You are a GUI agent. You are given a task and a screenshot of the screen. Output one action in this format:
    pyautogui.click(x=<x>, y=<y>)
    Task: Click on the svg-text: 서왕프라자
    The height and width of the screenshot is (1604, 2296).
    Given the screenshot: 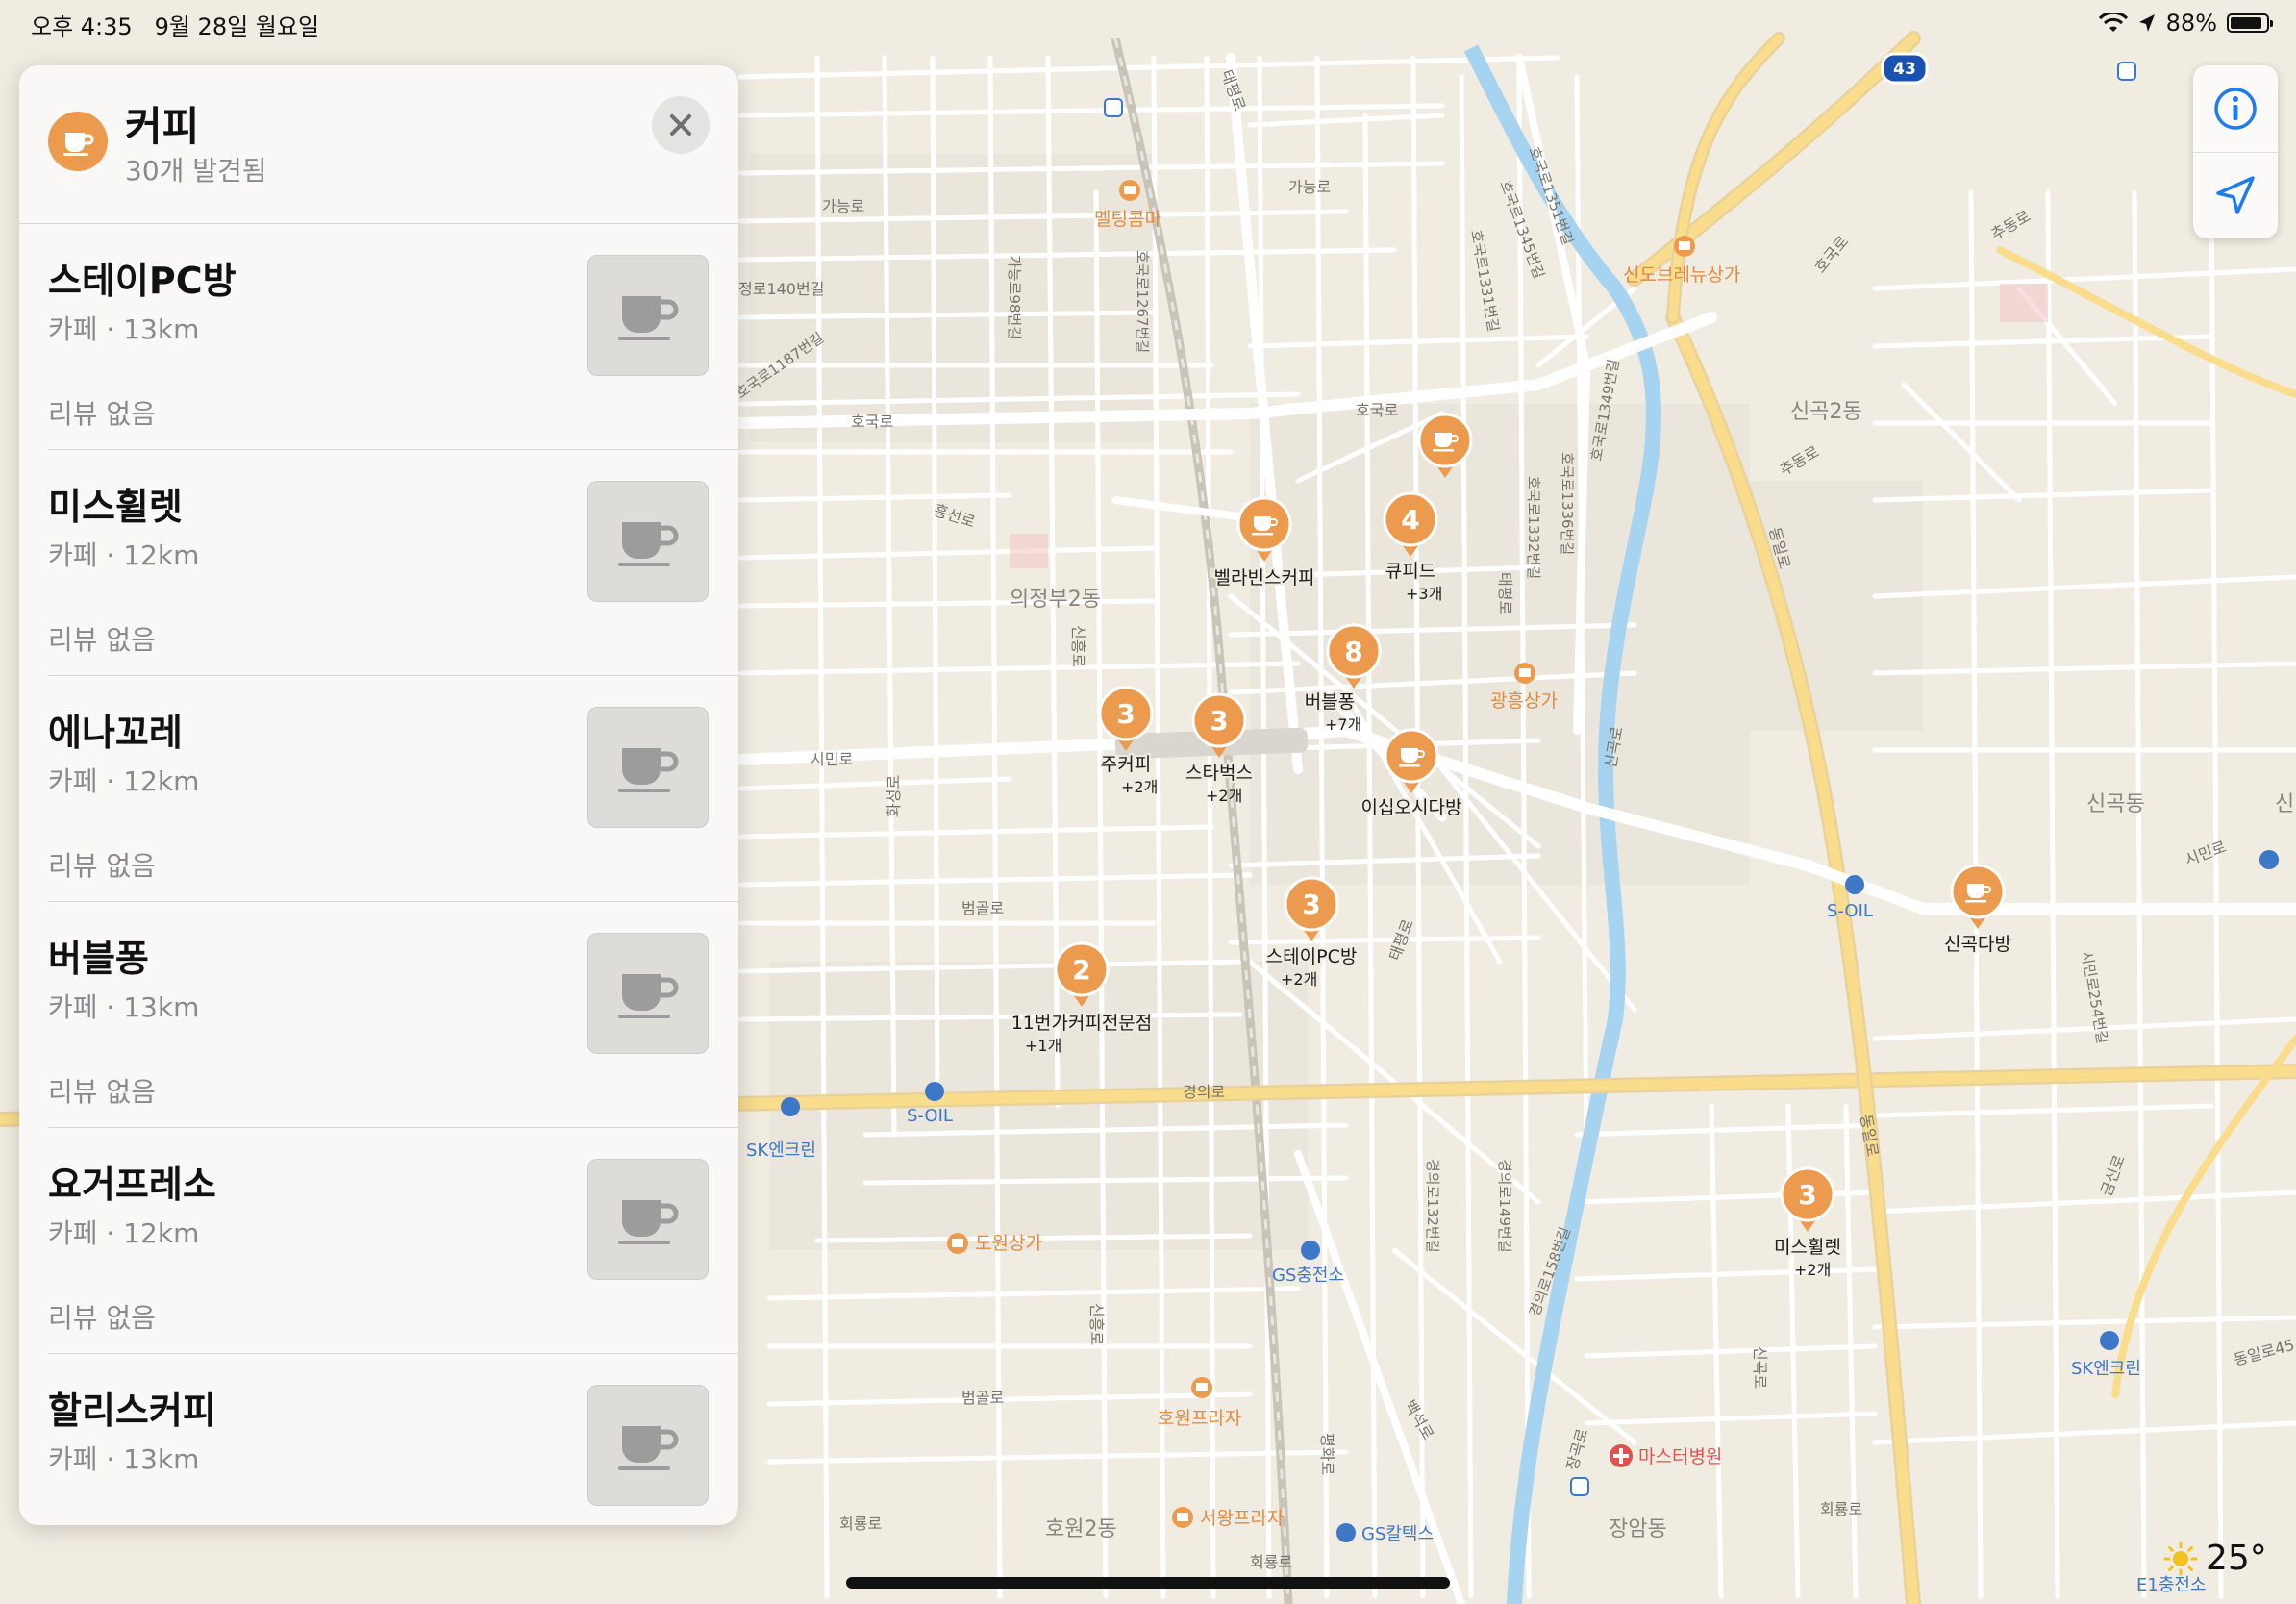 What is the action you would take?
    pyautogui.click(x=1242, y=1518)
    